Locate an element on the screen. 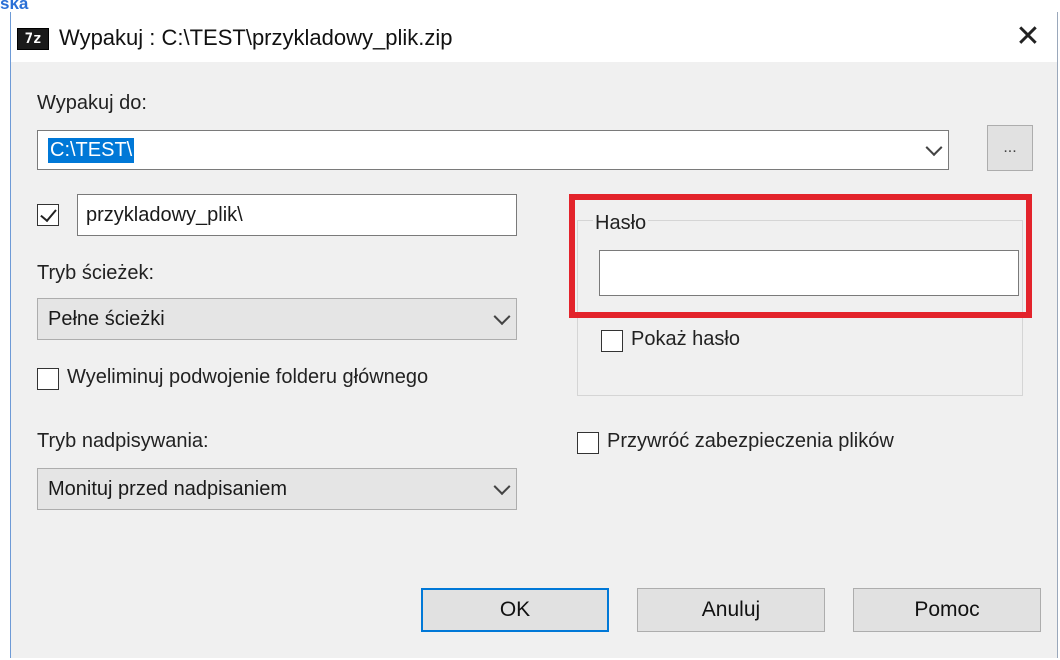 The width and height of the screenshot is (1060, 660). extract-path-value: C:\TEST\ is located at coordinates (91, 150).